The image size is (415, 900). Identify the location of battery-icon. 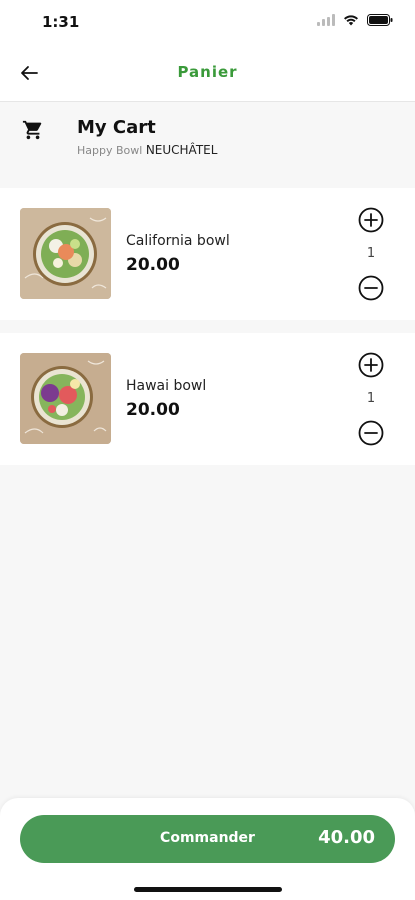
(380, 20).